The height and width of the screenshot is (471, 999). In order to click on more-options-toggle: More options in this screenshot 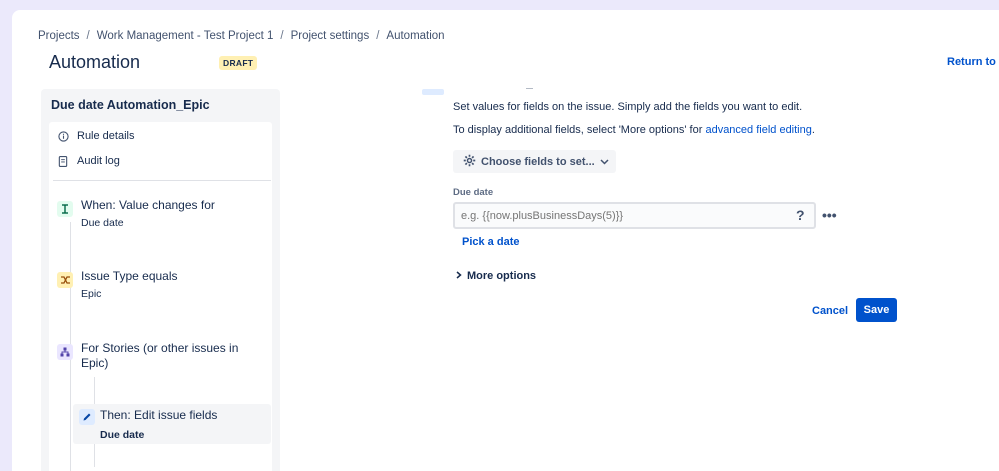, I will do `click(496, 276)`.